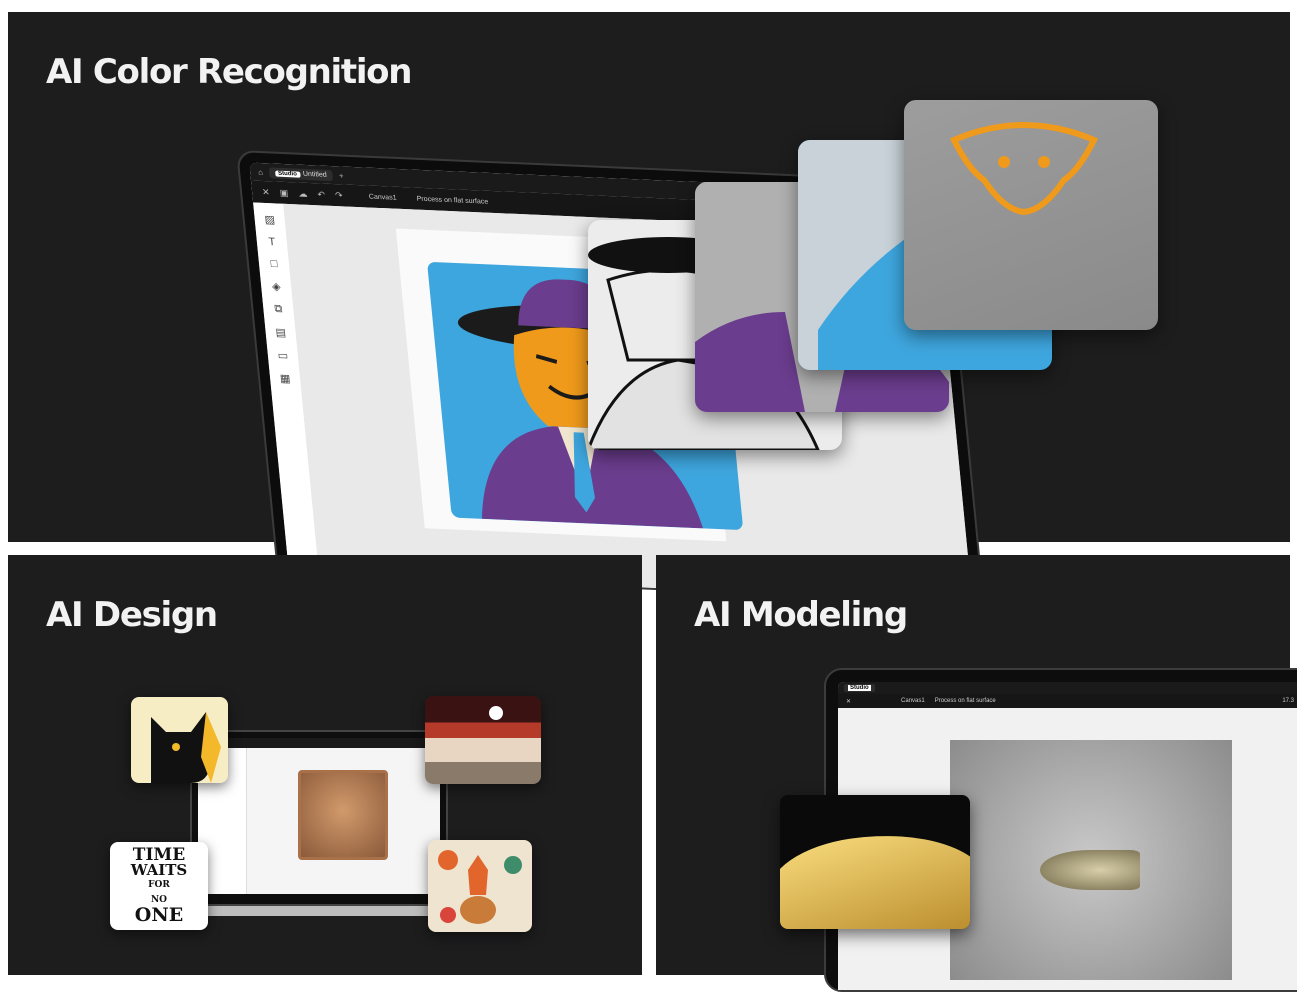 Image resolution: width=1297 pixels, height=992 pixels. I want to click on undo-icon: ↶, so click(321, 194).